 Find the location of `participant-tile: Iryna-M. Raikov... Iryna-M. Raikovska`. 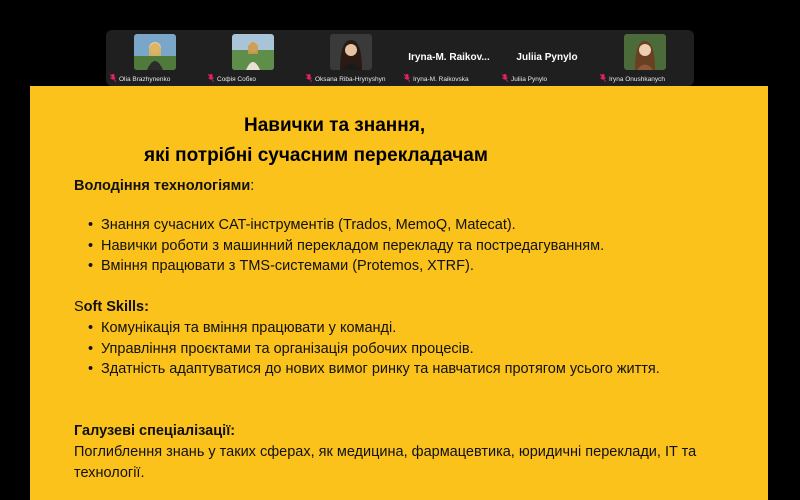

participant-tile: Iryna-M. Raikov... Iryna-M. Raikovska is located at coordinates (449, 58).